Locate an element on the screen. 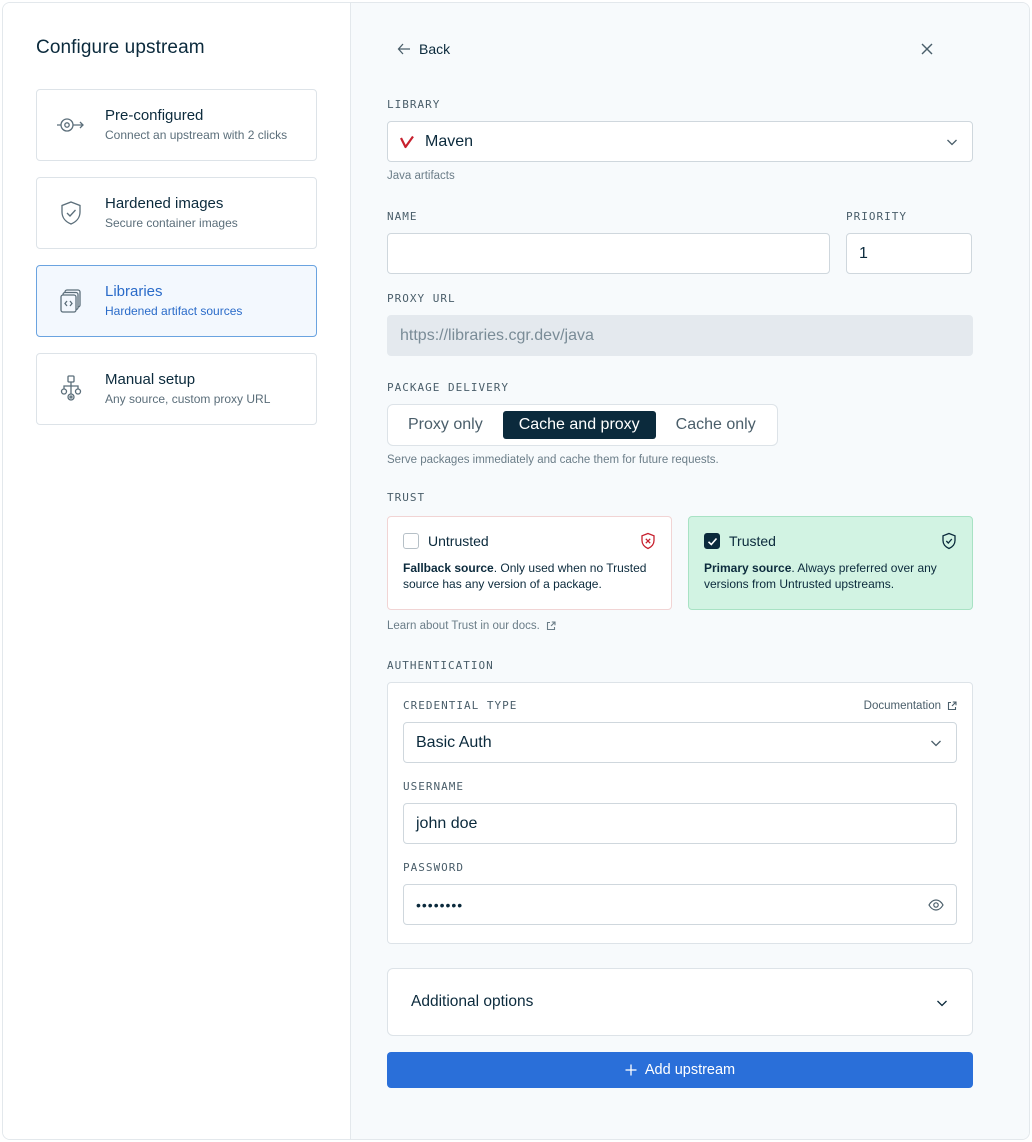 The width and height of the screenshot is (1032, 1142). untrusted-title: Untrusted is located at coordinates (458, 541).